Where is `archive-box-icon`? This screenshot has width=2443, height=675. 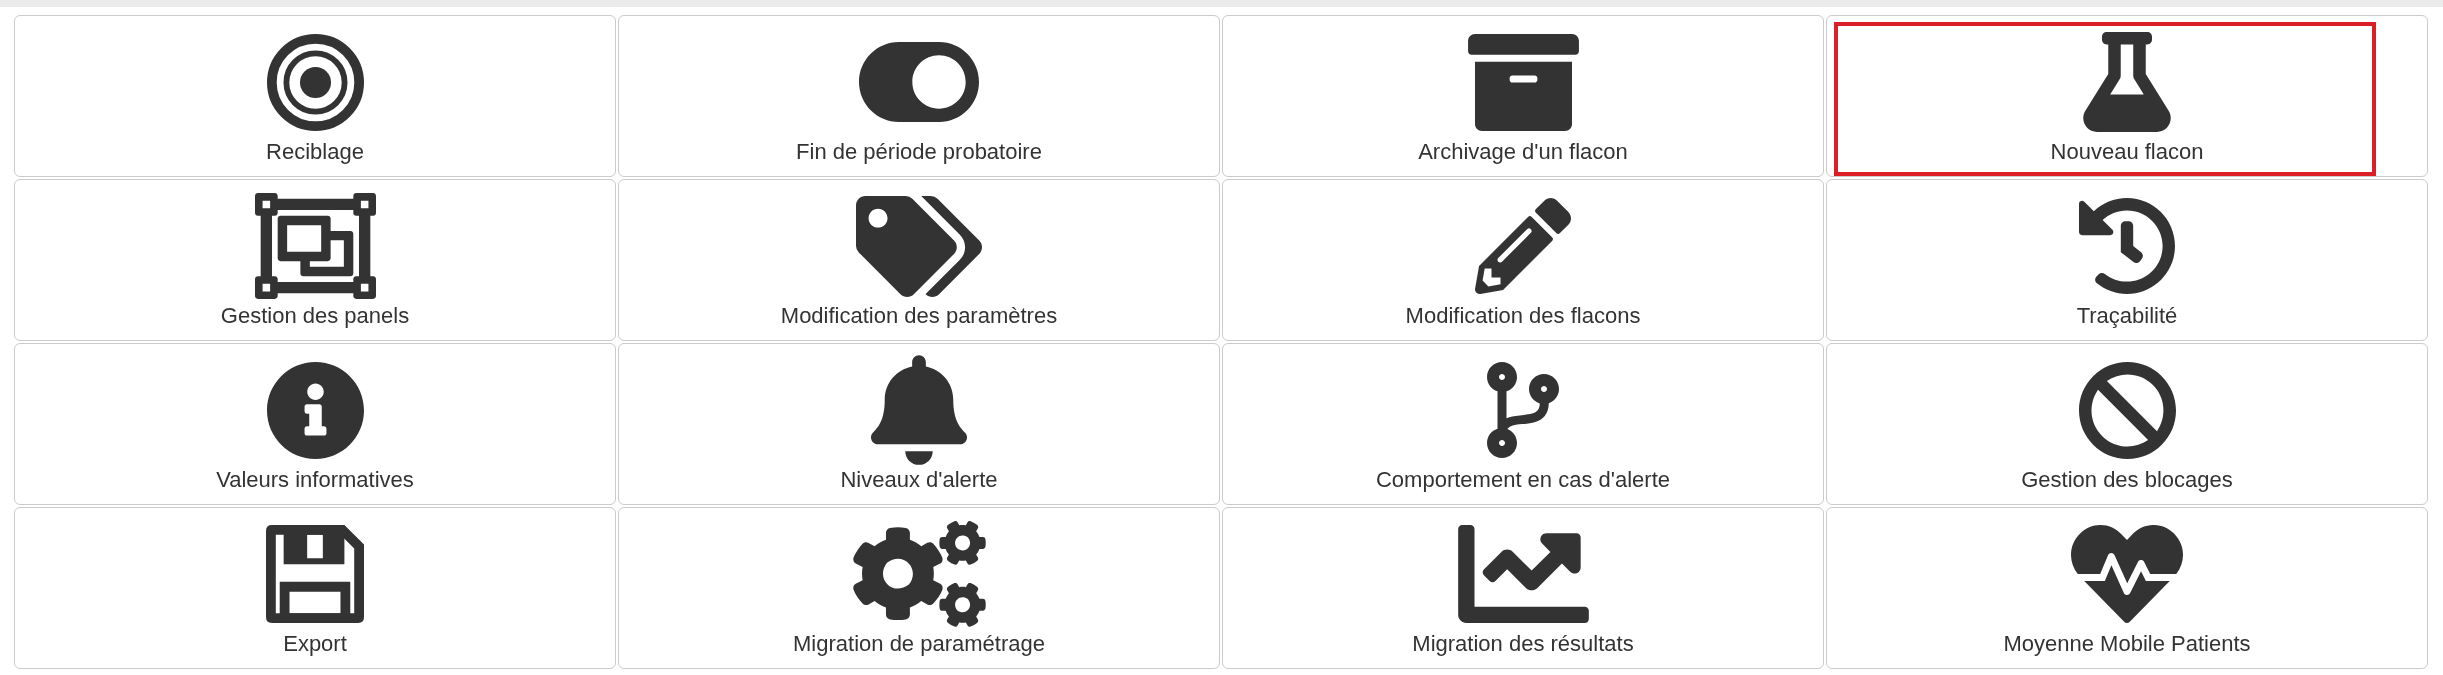
archive-box-icon is located at coordinates (1523, 82).